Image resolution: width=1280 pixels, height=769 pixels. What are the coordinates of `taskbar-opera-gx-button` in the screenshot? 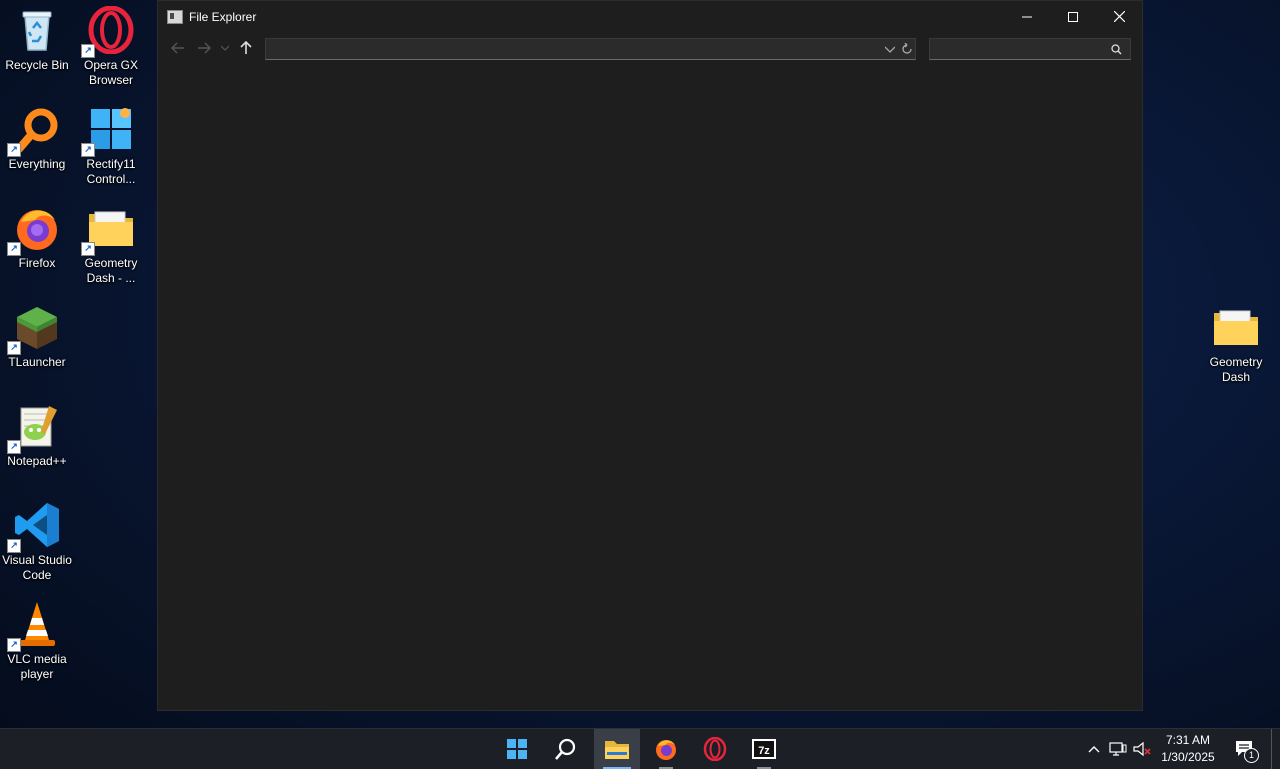 It's located at (715, 749).